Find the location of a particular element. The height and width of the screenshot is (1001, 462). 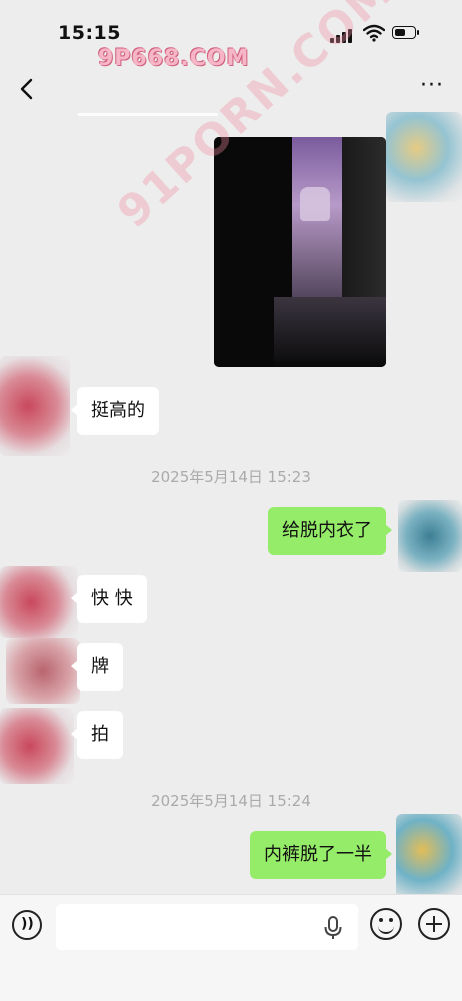

photo-floor is located at coordinates (330, 332).